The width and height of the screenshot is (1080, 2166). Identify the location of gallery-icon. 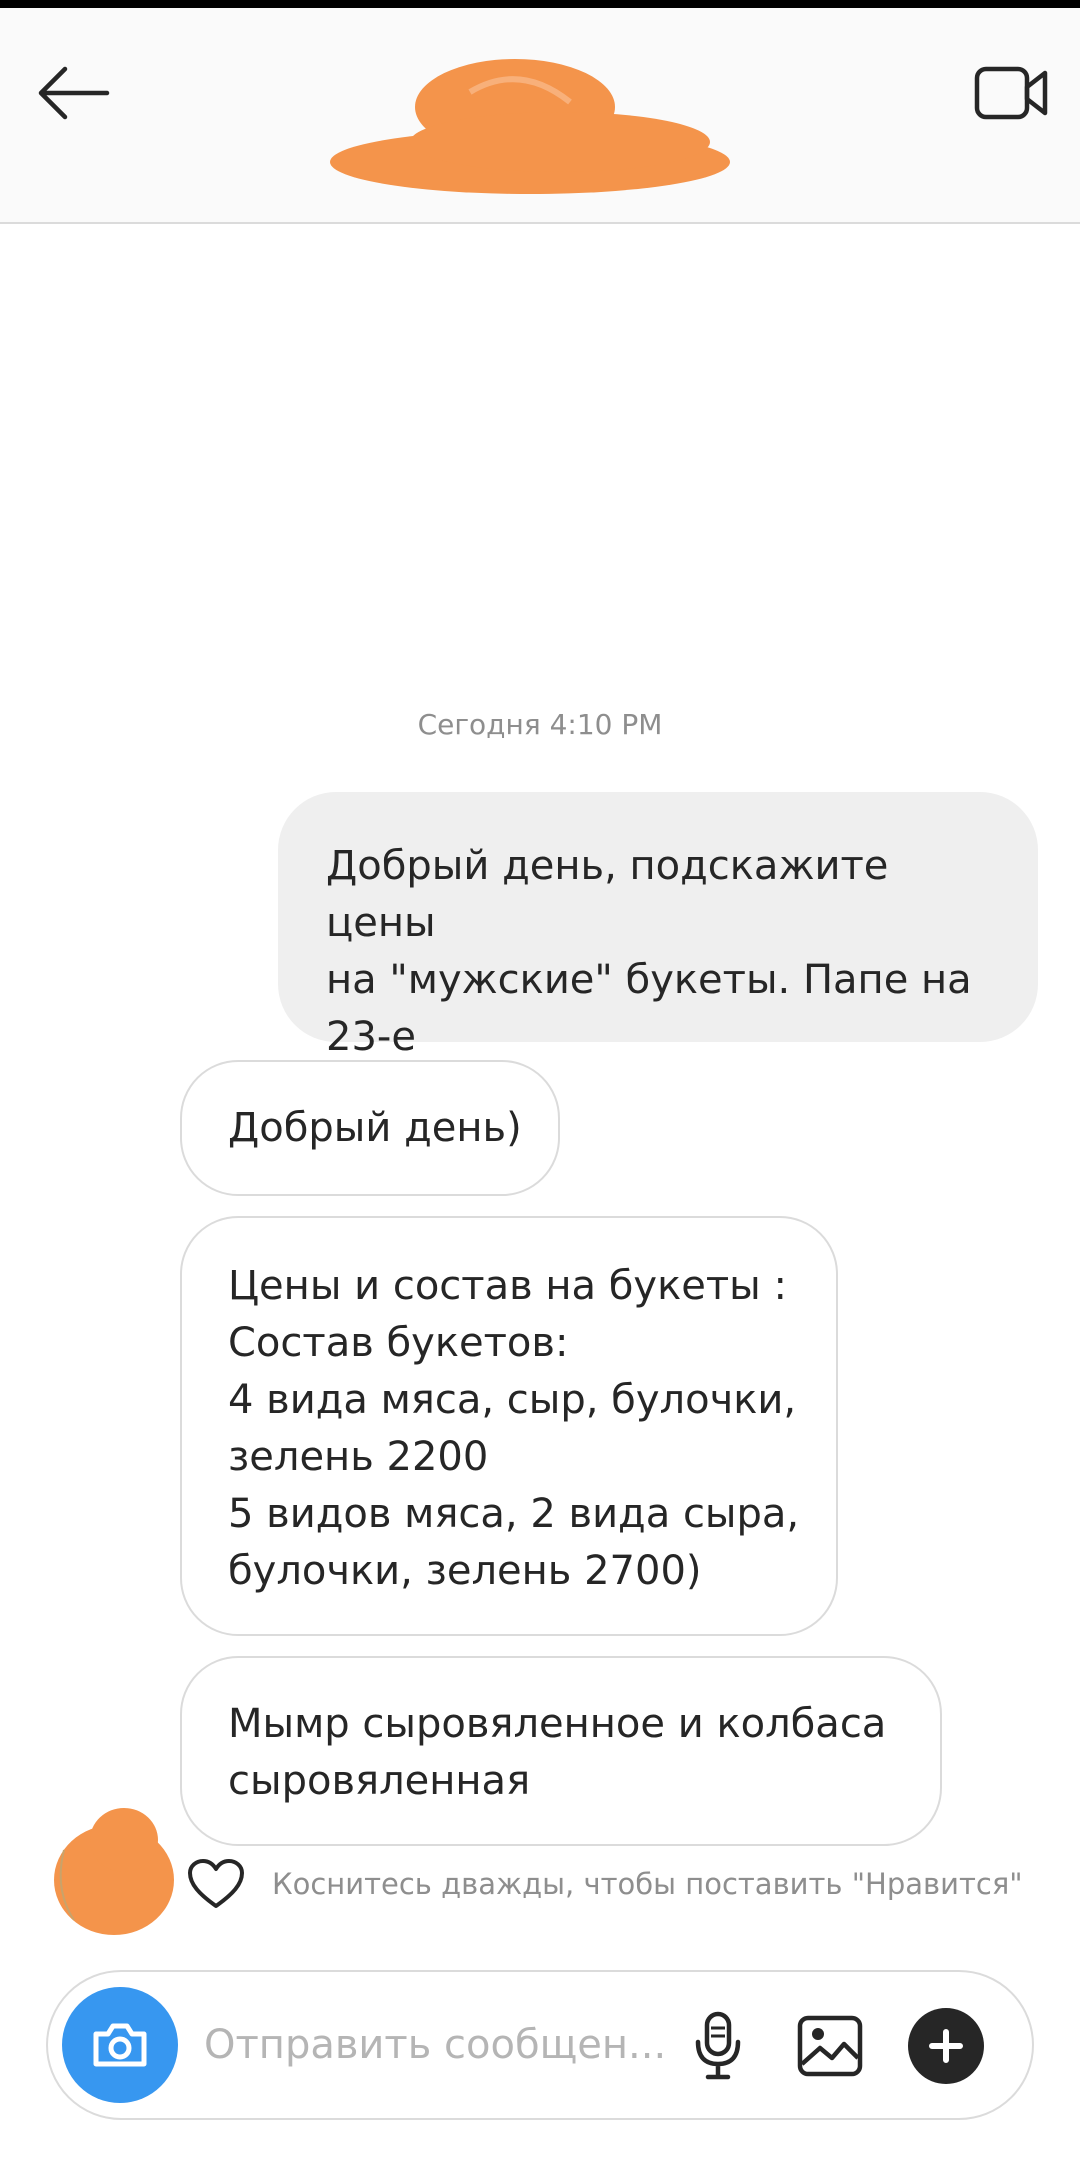
(830, 2046).